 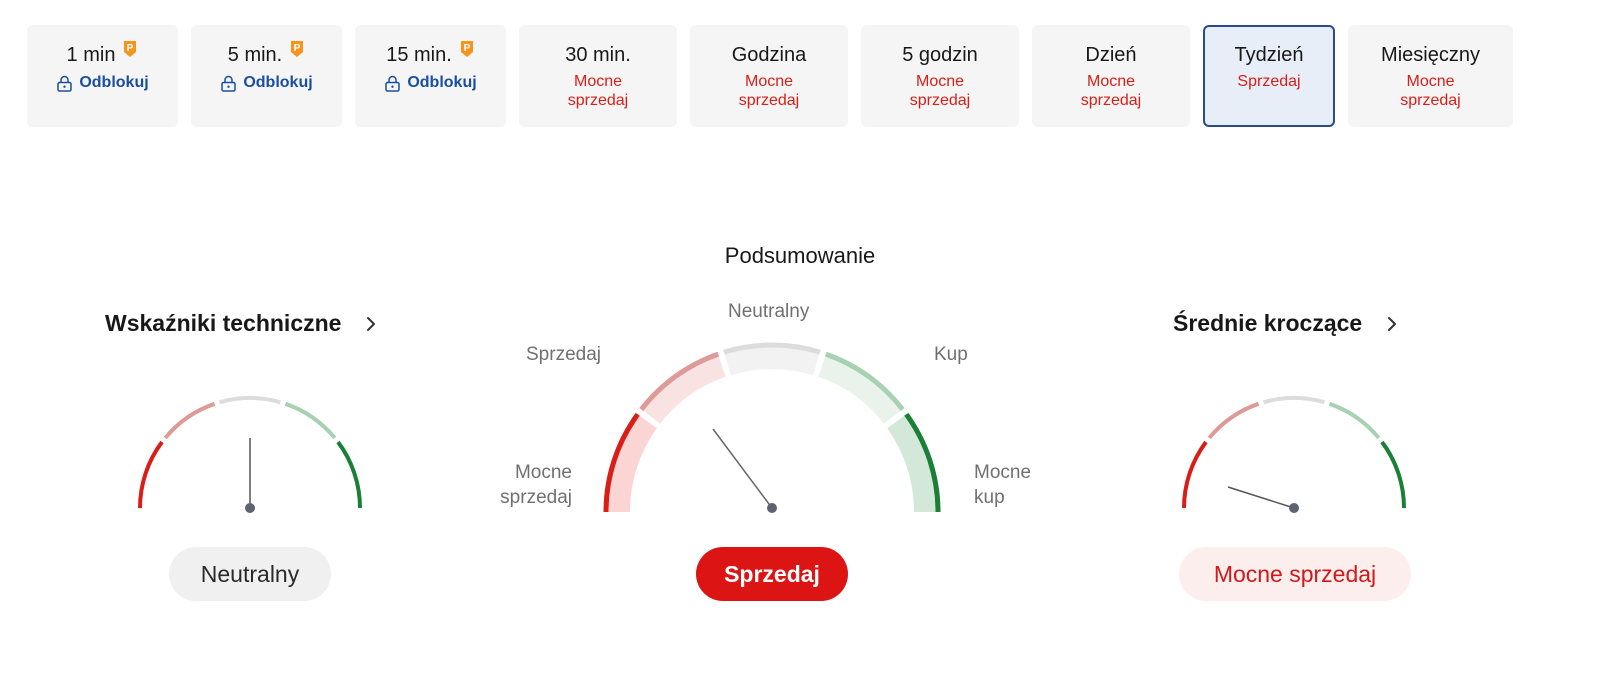 What do you see at coordinates (683, 389) in the screenshot?
I see `gauge-band-sell` at bounding box center [683, 389].